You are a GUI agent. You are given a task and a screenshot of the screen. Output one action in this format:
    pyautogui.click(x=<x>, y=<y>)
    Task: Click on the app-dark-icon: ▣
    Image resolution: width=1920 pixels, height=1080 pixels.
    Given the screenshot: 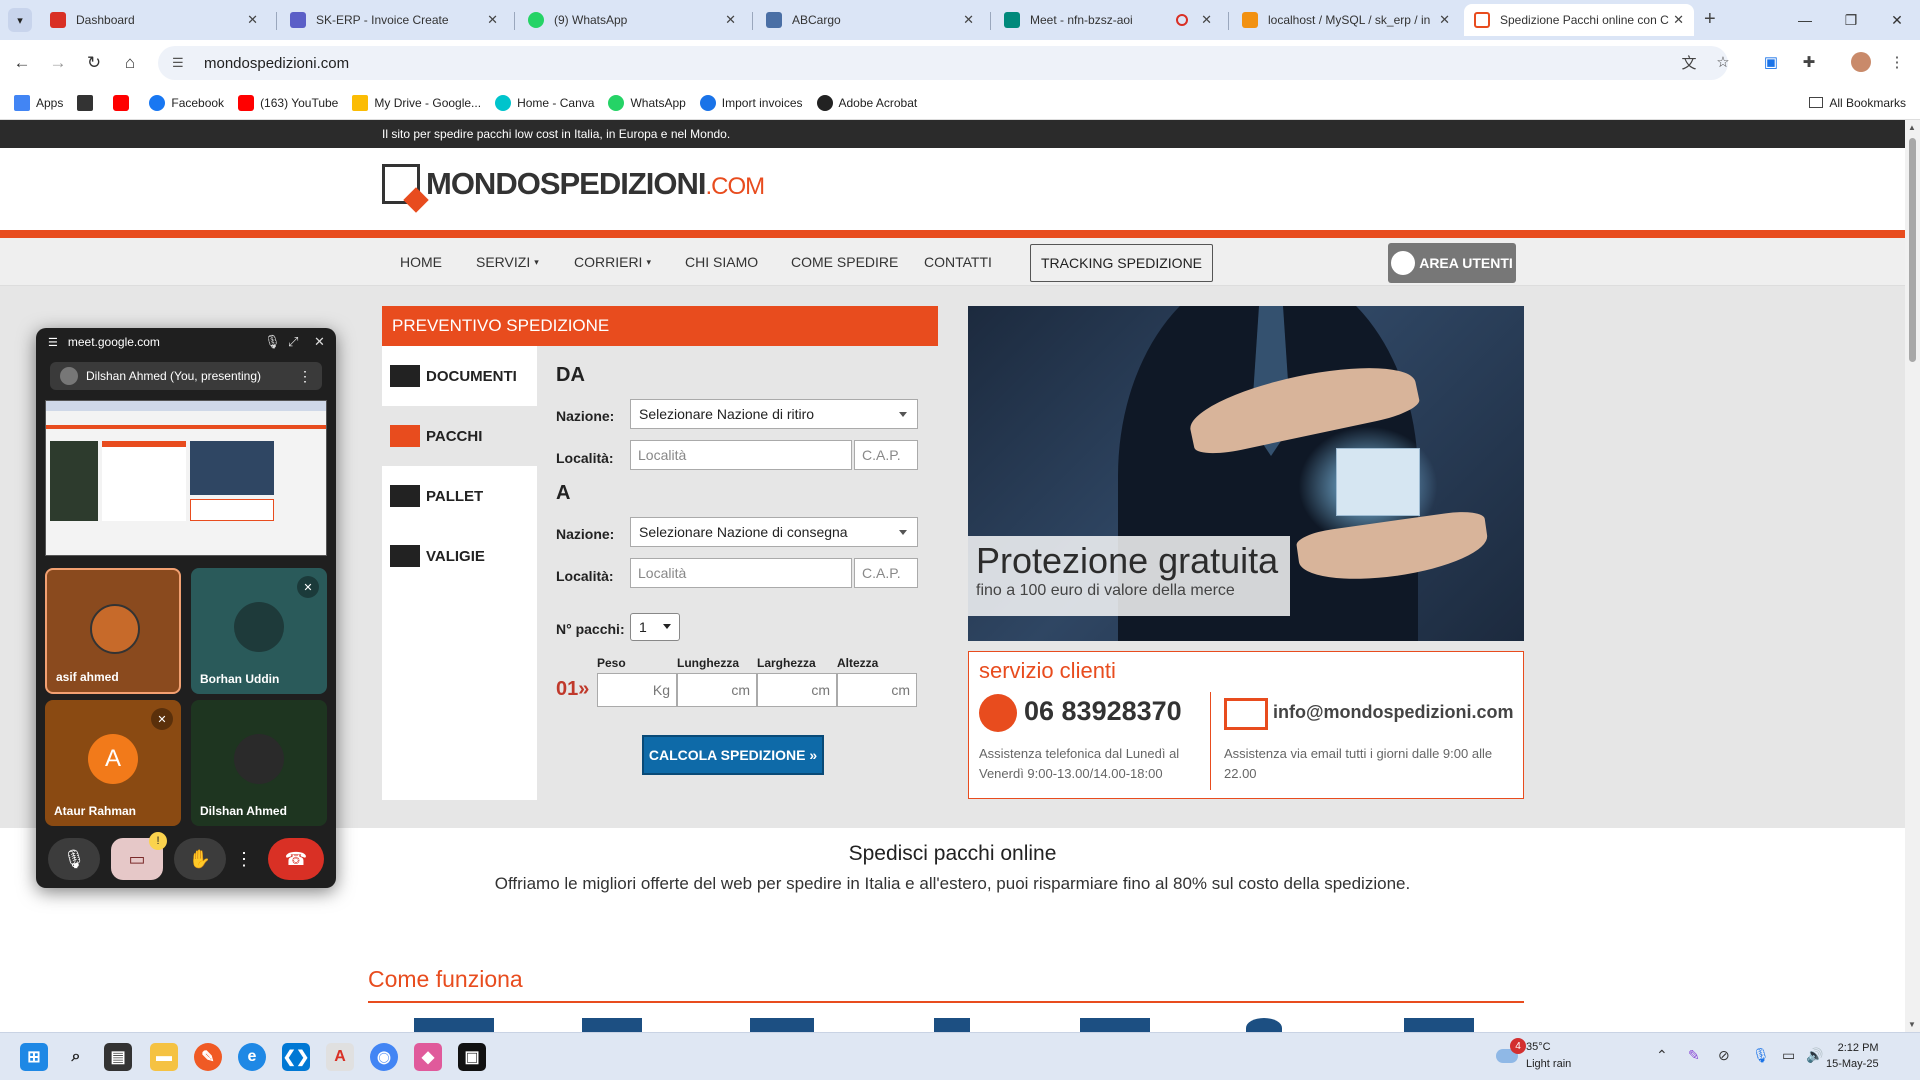 What is the action you would take?
    pyautogui.click(x=472, y=1057)
    